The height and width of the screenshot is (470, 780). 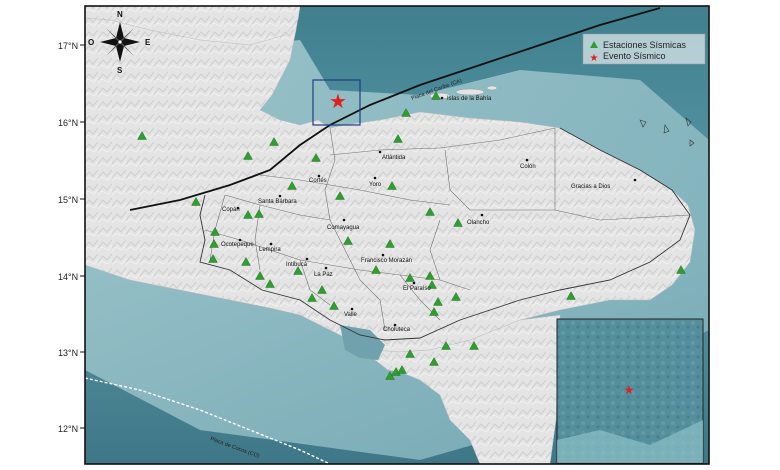 I want to click on compass-rose, so click(x=120, y=42).